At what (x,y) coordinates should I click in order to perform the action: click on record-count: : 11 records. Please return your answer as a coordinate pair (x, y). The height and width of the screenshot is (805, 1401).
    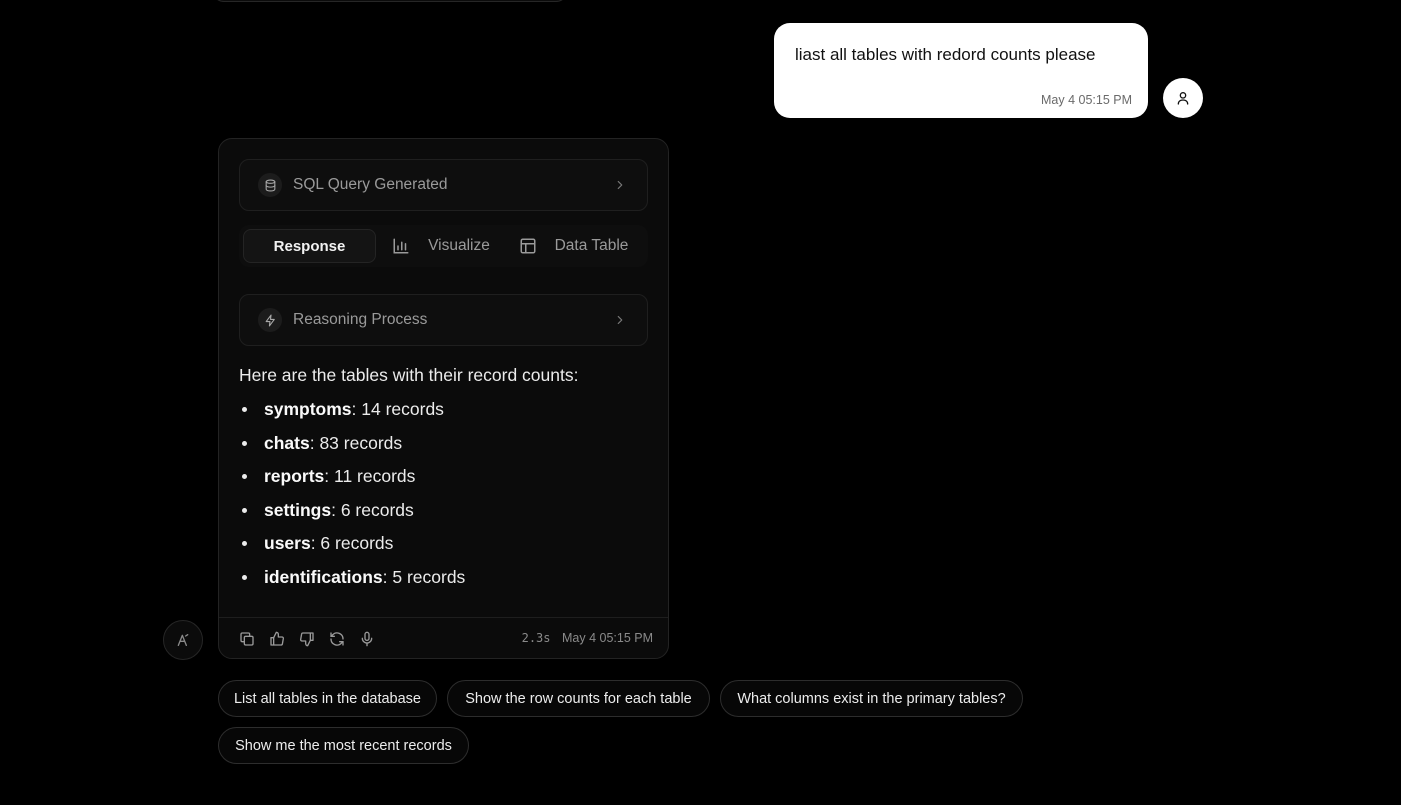
    Looking at the image, I should click on (370, 476).